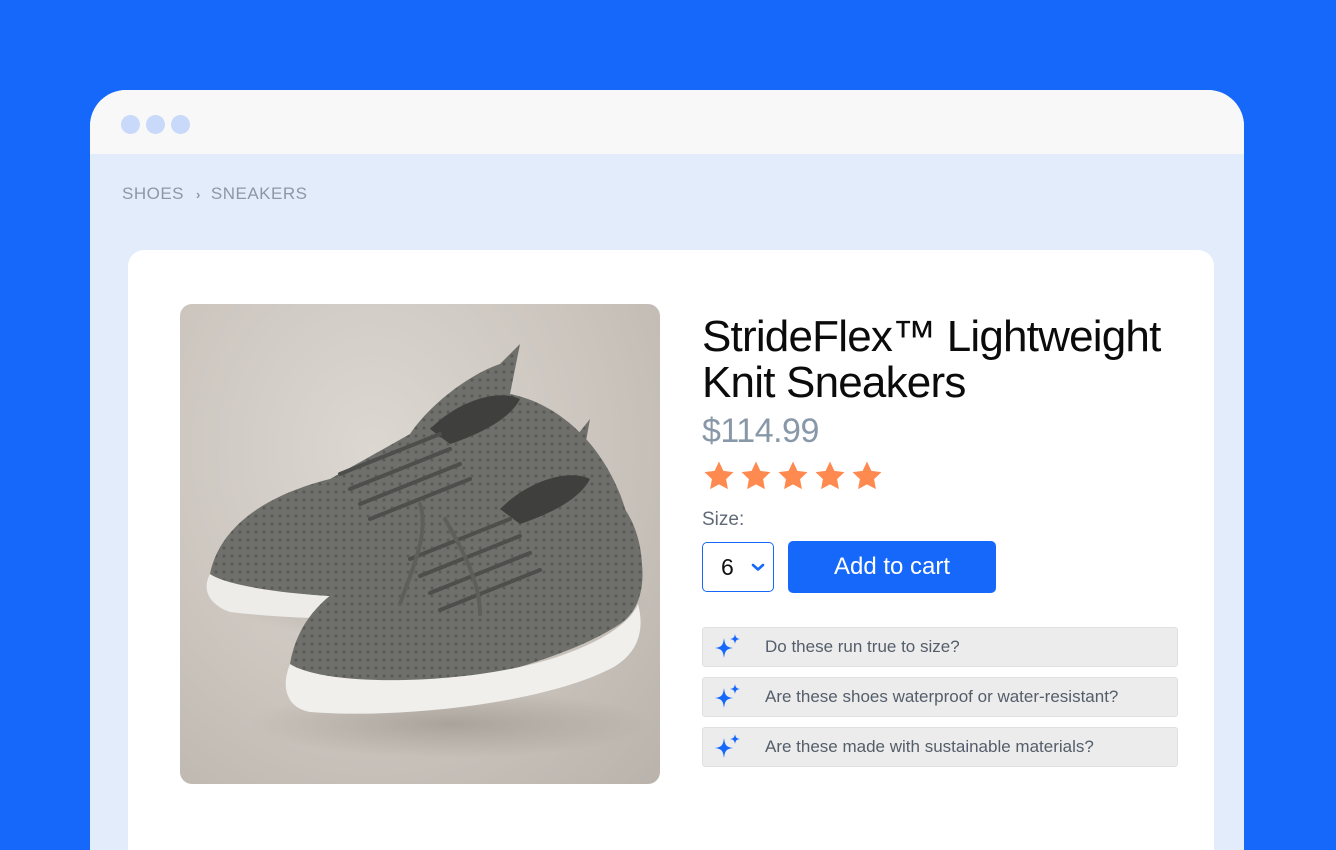 This screenshot has width=1336, height=850. I want to click on size-label: Size:, so click(723, 519).